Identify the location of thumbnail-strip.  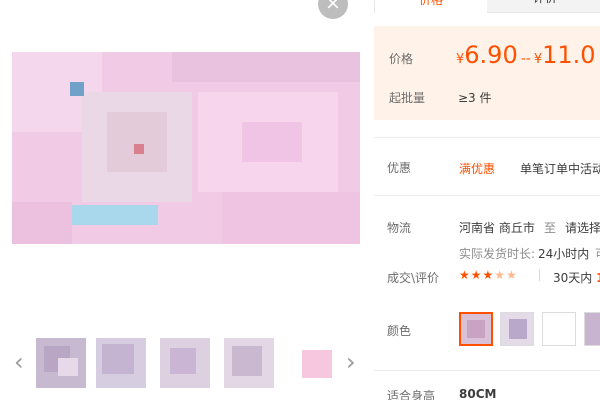
(187, 363).